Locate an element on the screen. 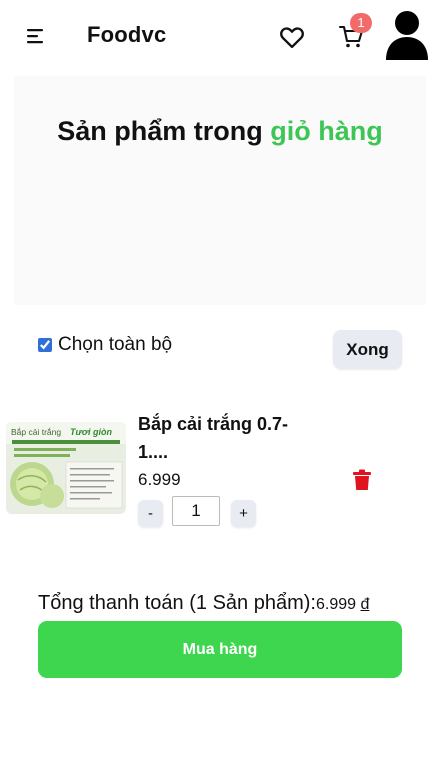 The image size is (440, 769). menu-icon is located at coordinates (36, 36).